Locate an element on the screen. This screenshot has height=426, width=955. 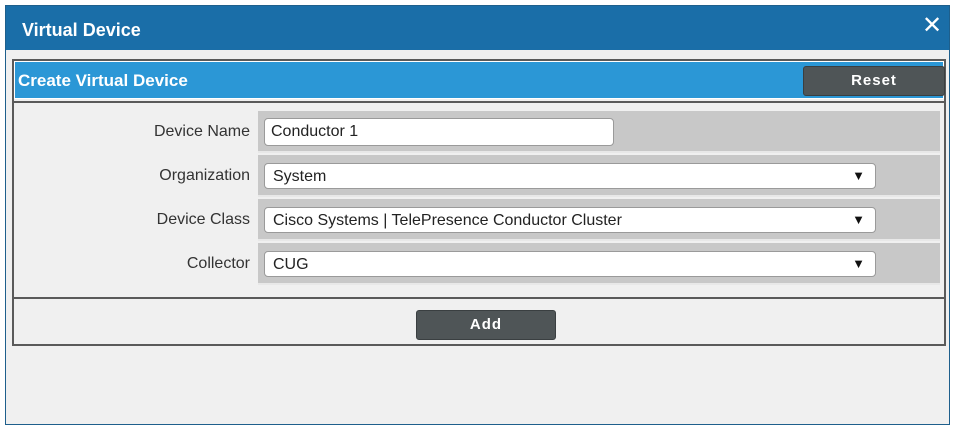
device-name-input: Conductor 1 is located at coordinates (439, 132).